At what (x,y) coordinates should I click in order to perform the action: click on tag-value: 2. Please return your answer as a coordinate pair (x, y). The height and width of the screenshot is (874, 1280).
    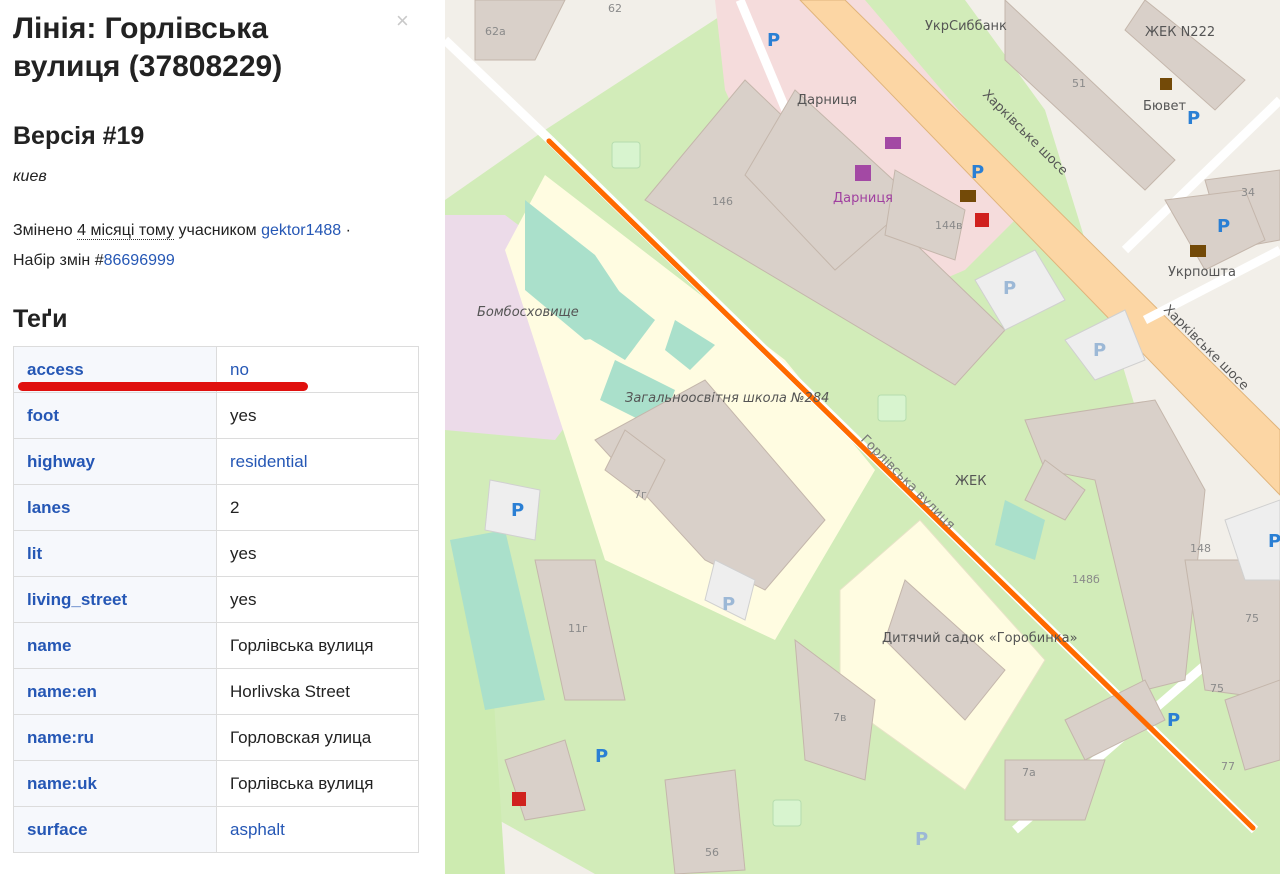
    Looking at the image, I should click on (317, 507).